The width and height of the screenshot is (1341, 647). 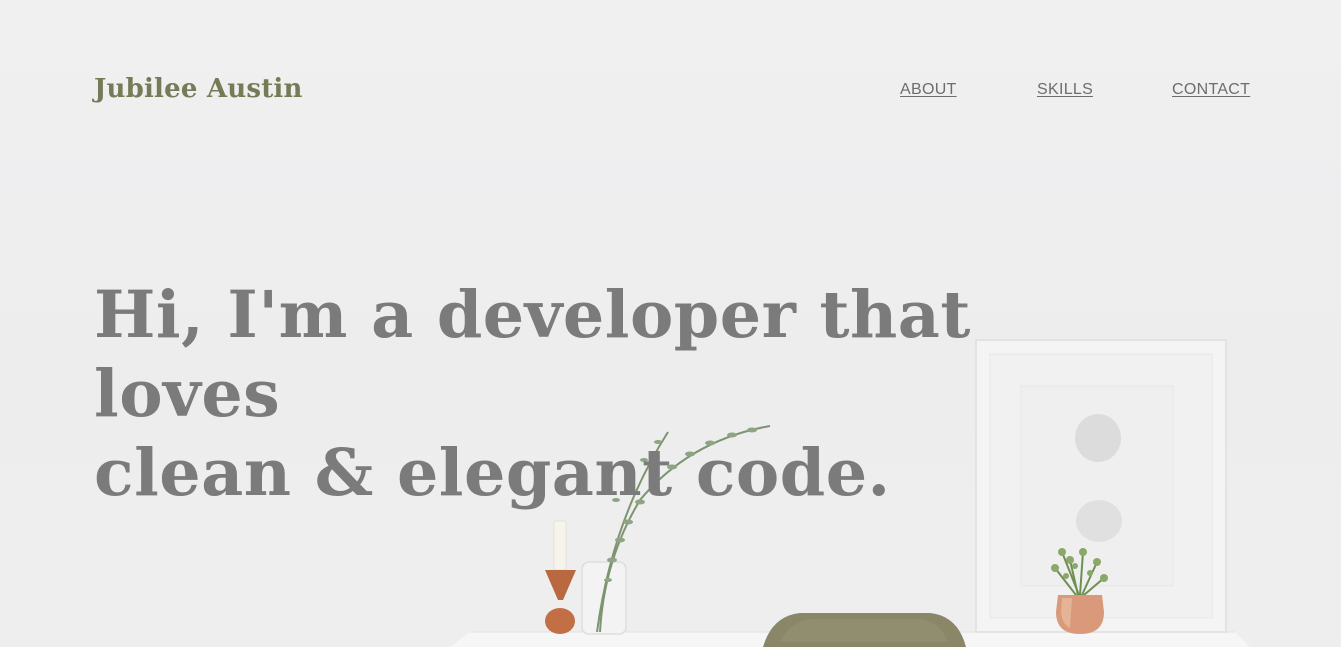 What do you see at coordinates (928, 90) in the screenshot?
I see `nav-link-about: ABOUT` at bounding box center [928, 90].